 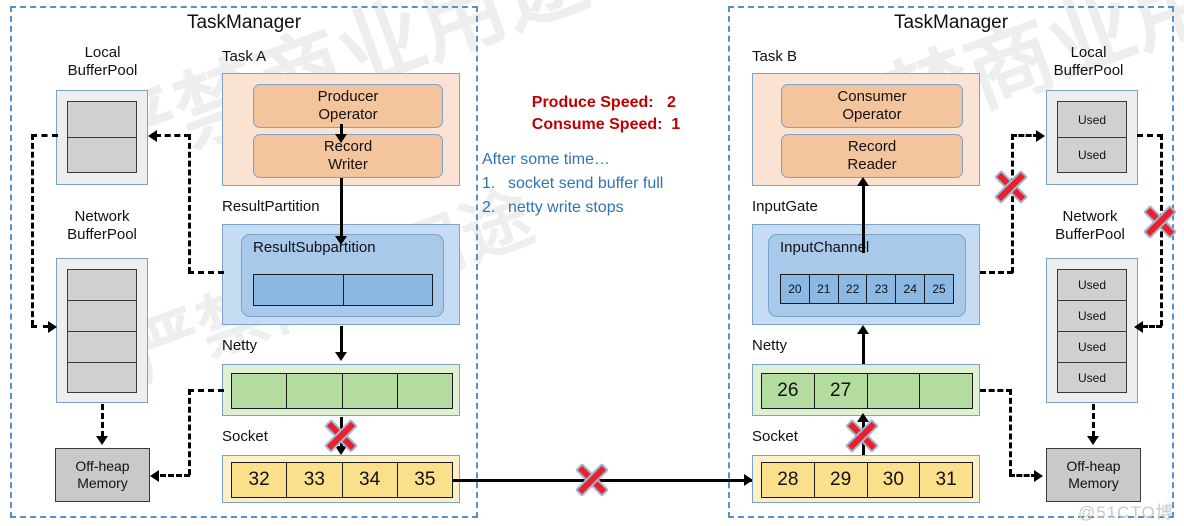 What do you see at coordinates (586, 183) in the screenshot?
I see `note-item-1-text: socket send buffer full` at bounding box center [586, 183].